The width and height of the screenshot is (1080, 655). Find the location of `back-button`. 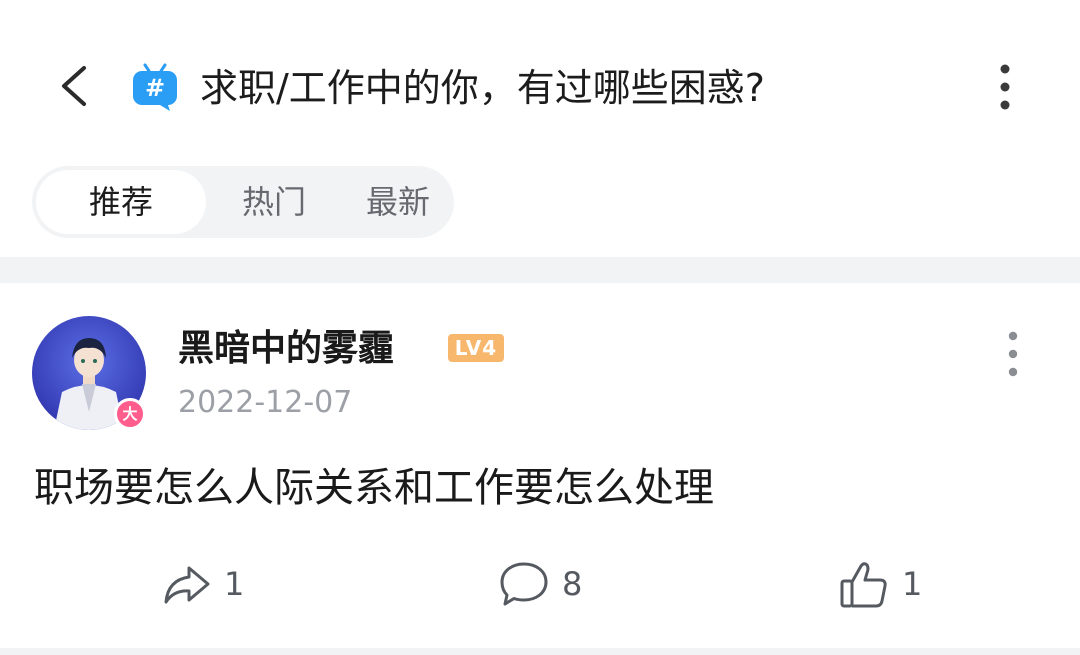

back-button is located at coordinates (74, 86).